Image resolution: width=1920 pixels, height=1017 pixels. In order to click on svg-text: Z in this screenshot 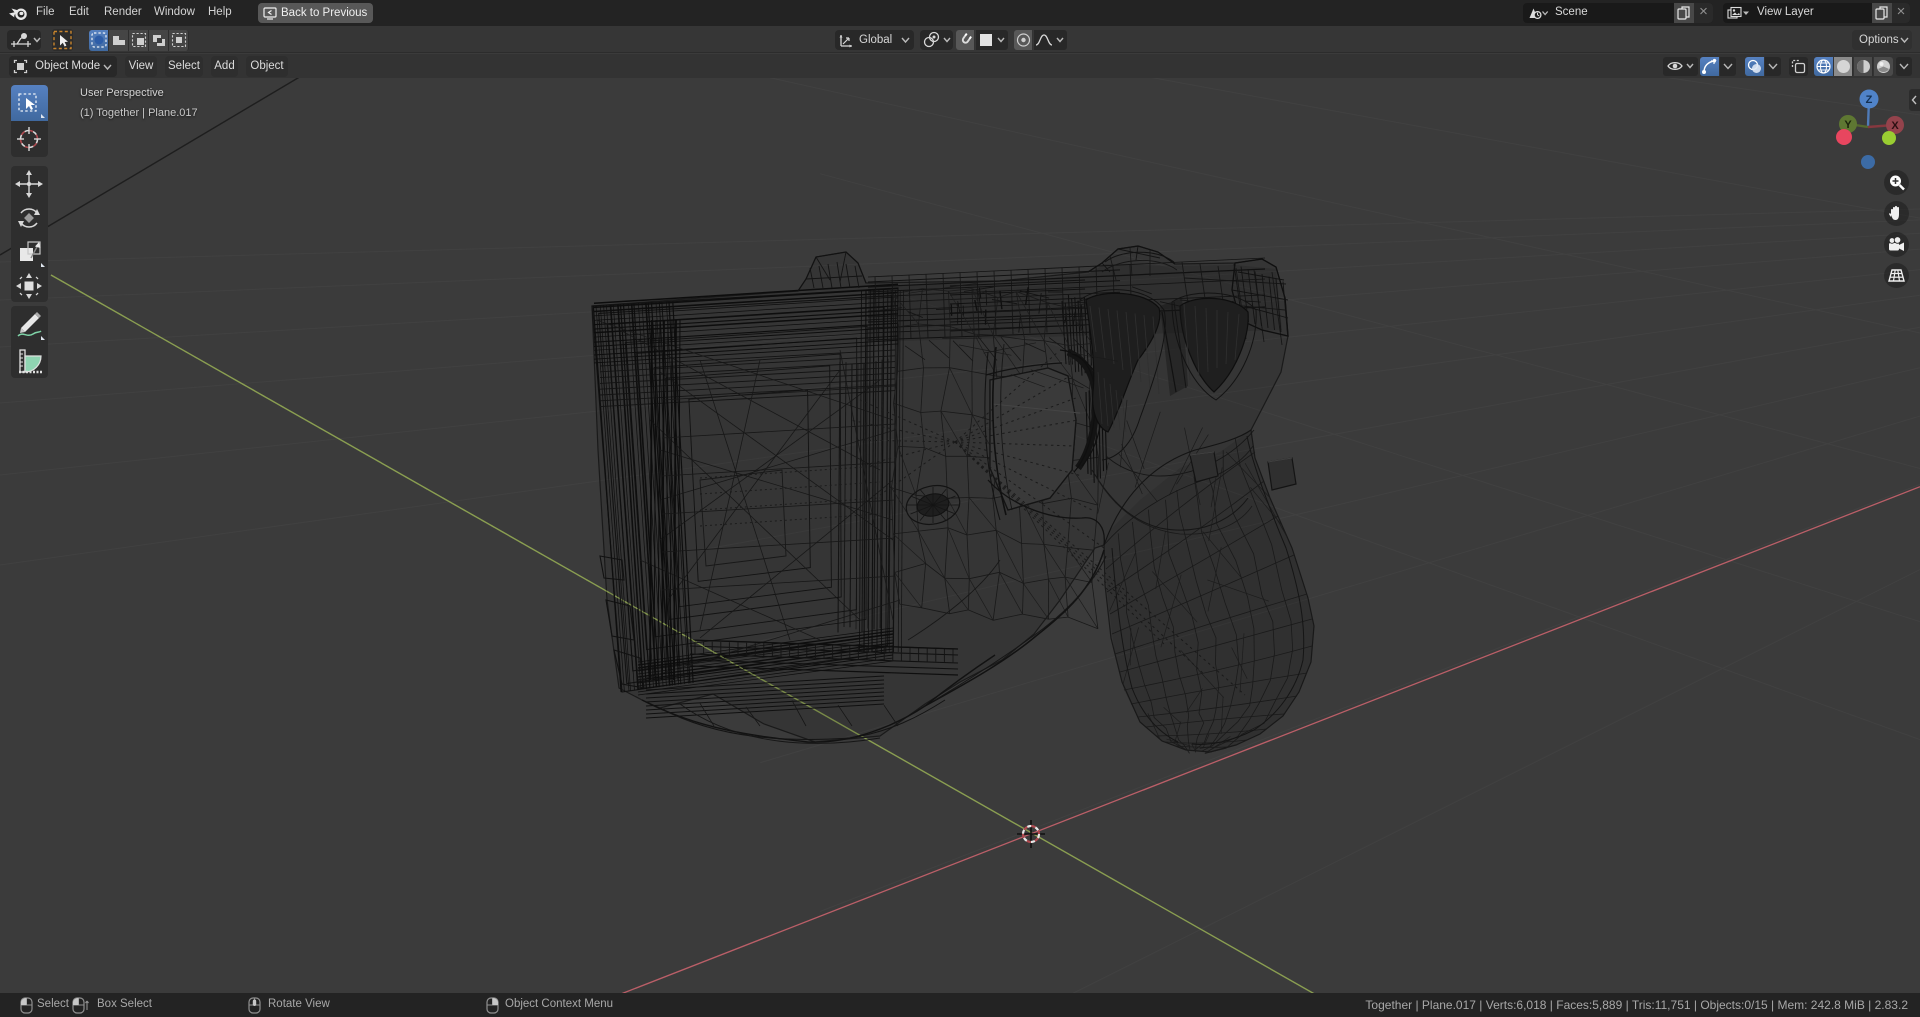, I will do `click(1869, 100)`.